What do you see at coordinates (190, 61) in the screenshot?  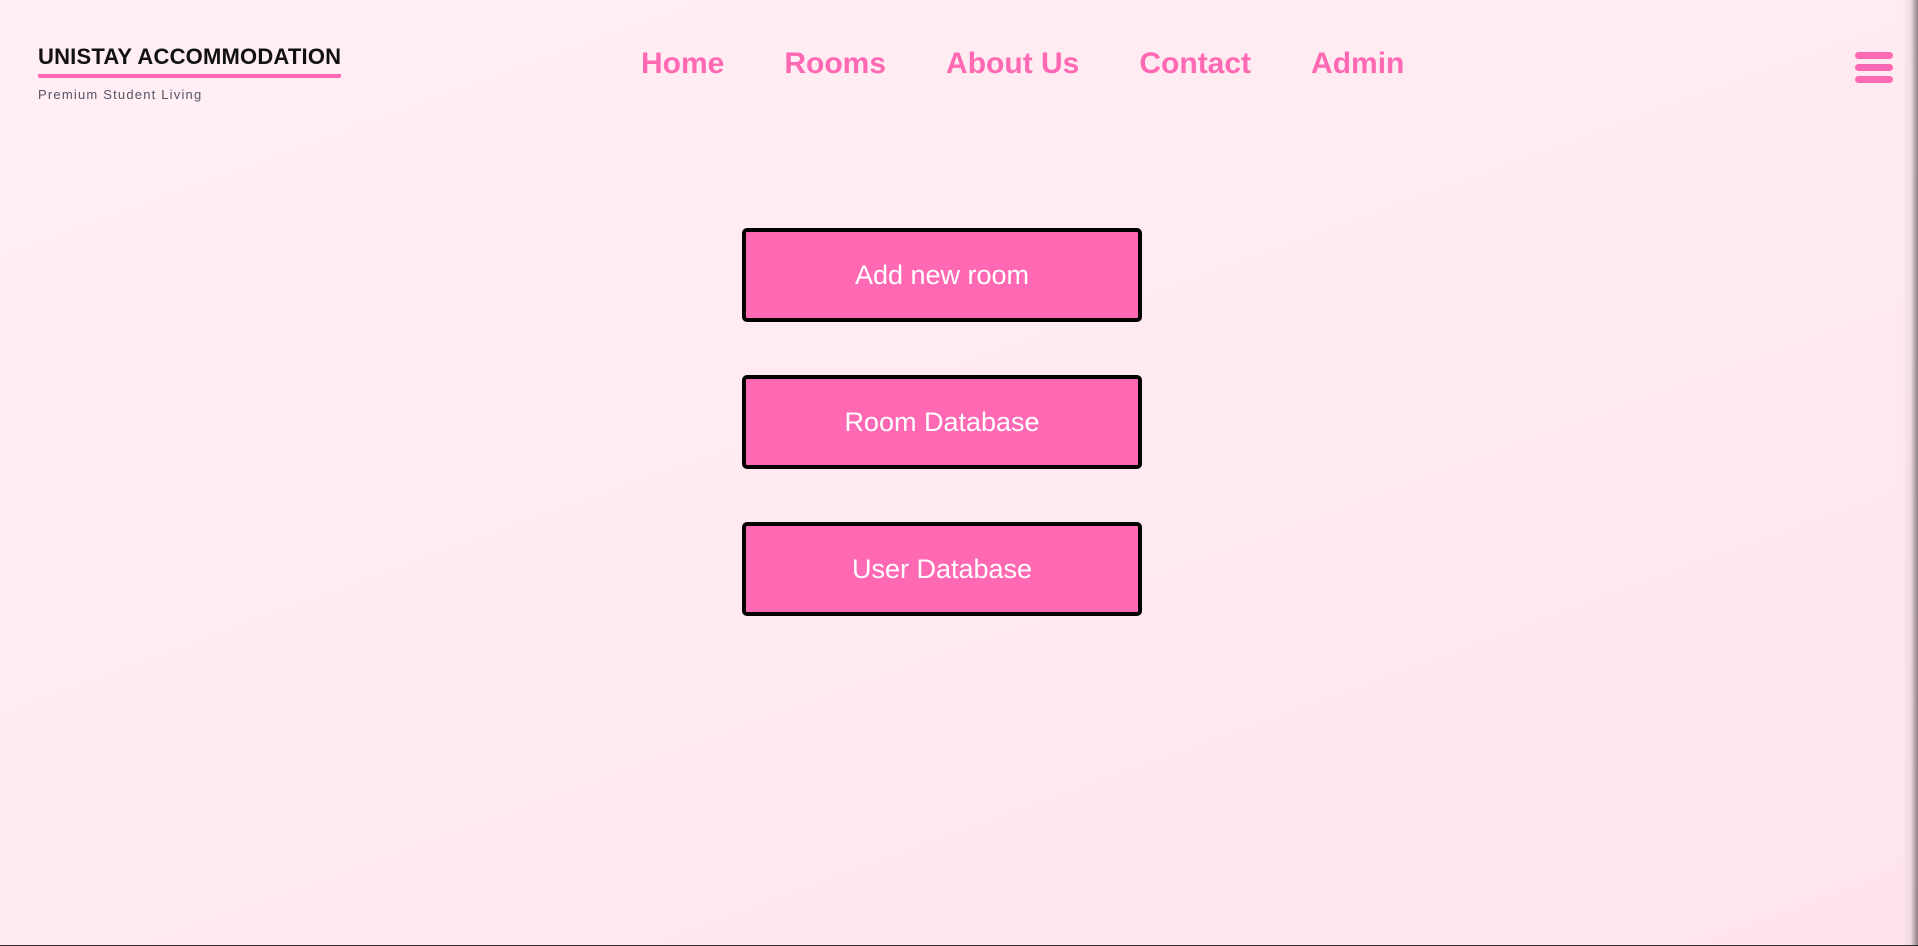 I see `brand-title: UNISTAY ACCOMMODATION` at bounding box center [190, 61].